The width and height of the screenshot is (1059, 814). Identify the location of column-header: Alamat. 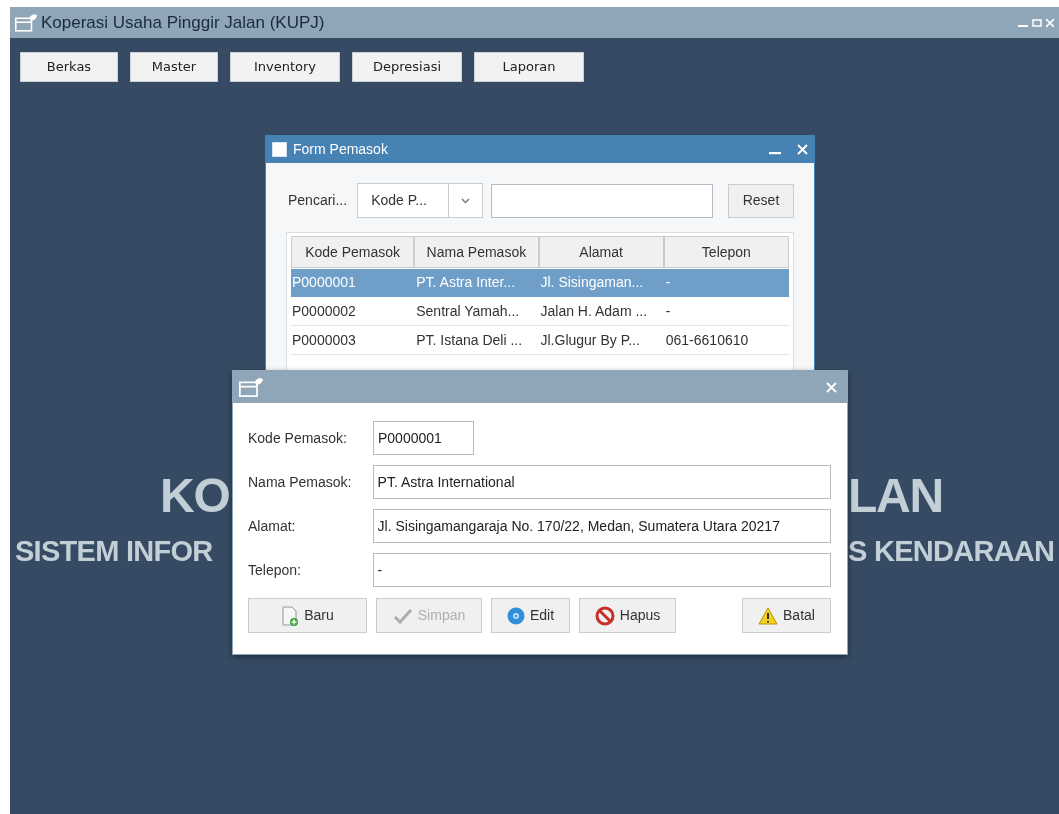
(601, 252).